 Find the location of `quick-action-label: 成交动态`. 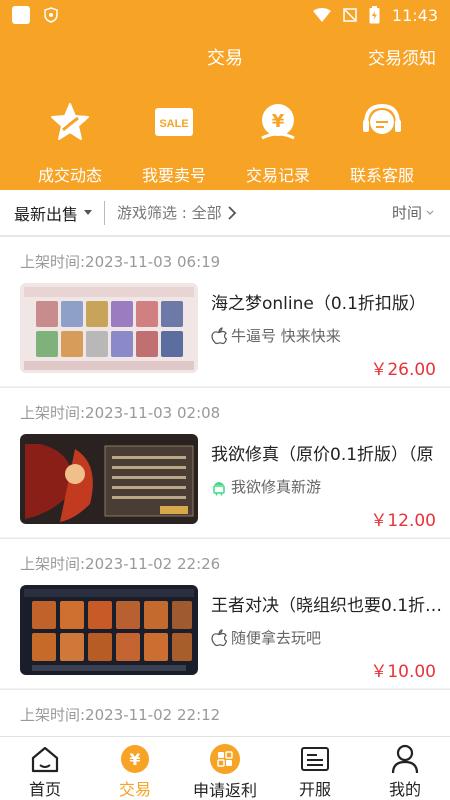

quick-action-label: 成交动态 is located at coordinates (69, 175).